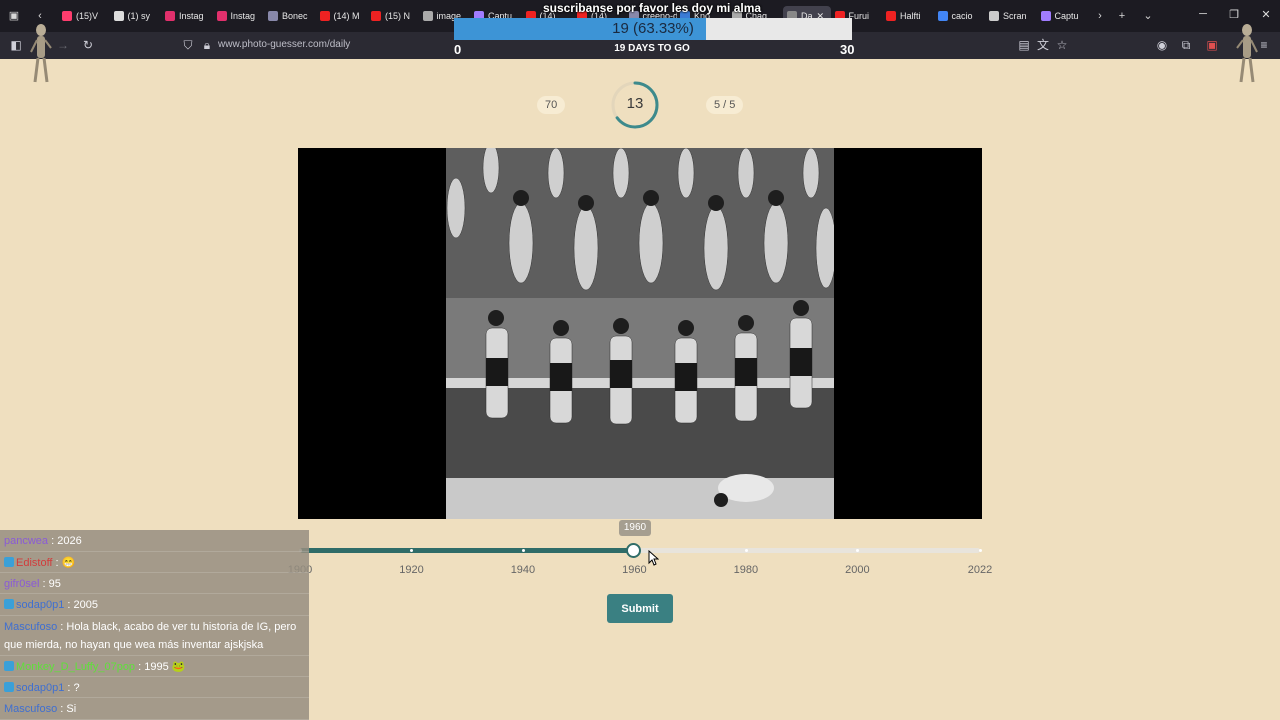 This screenshot has height=720, width=1280. I want to click on translate-icon: 文, so click(1043, 45).